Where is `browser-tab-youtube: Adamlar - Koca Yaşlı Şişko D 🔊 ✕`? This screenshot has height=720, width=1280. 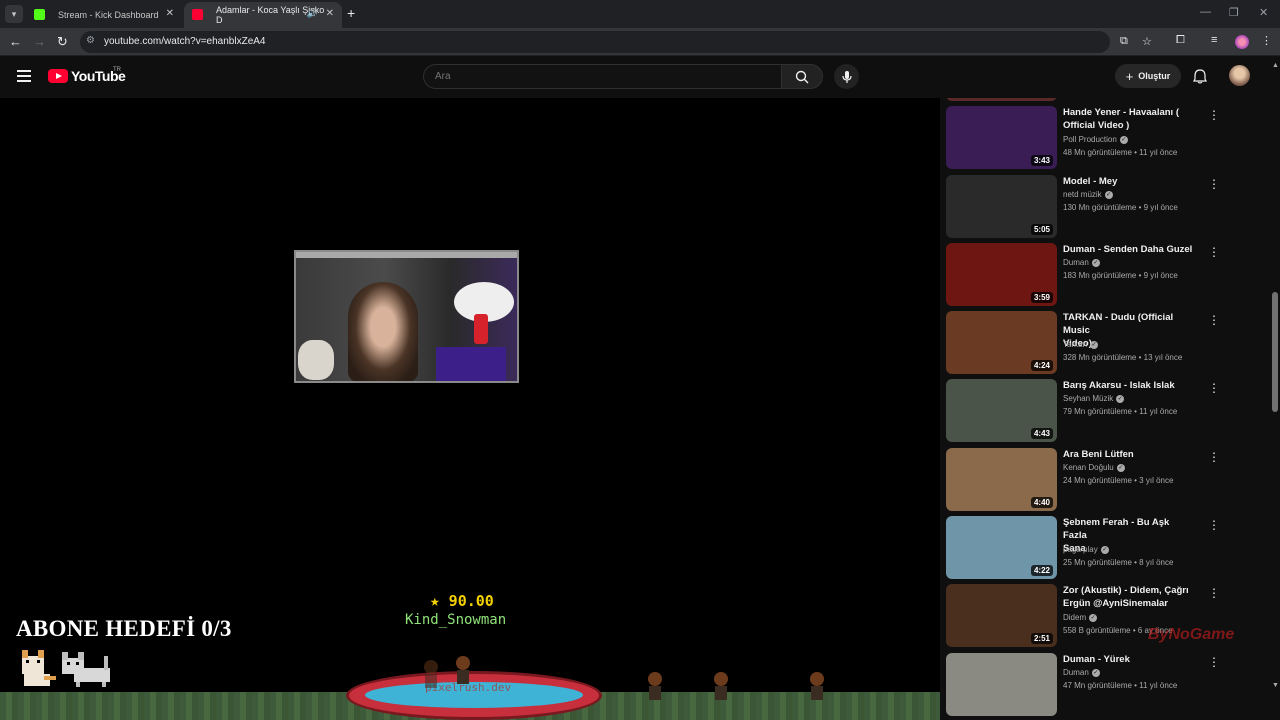 browser-tab-youtube: Adamlar - Koca Yaşlı Şişko D 🔊 ✕ is located at coordinates (263, 15).